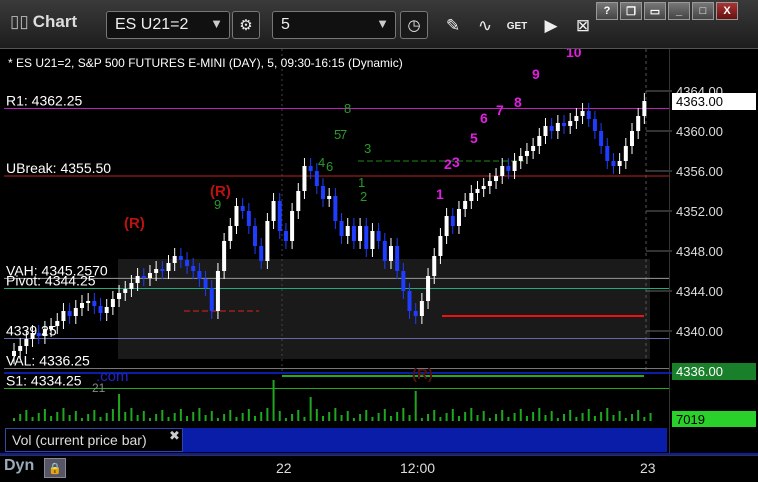 The width and height of the screenshot is (758, 482). What do you see at coordinates (48, 361) in the screenshot?
I see `level-label: VAL: 4336.25` at bounding box center [48, 361].